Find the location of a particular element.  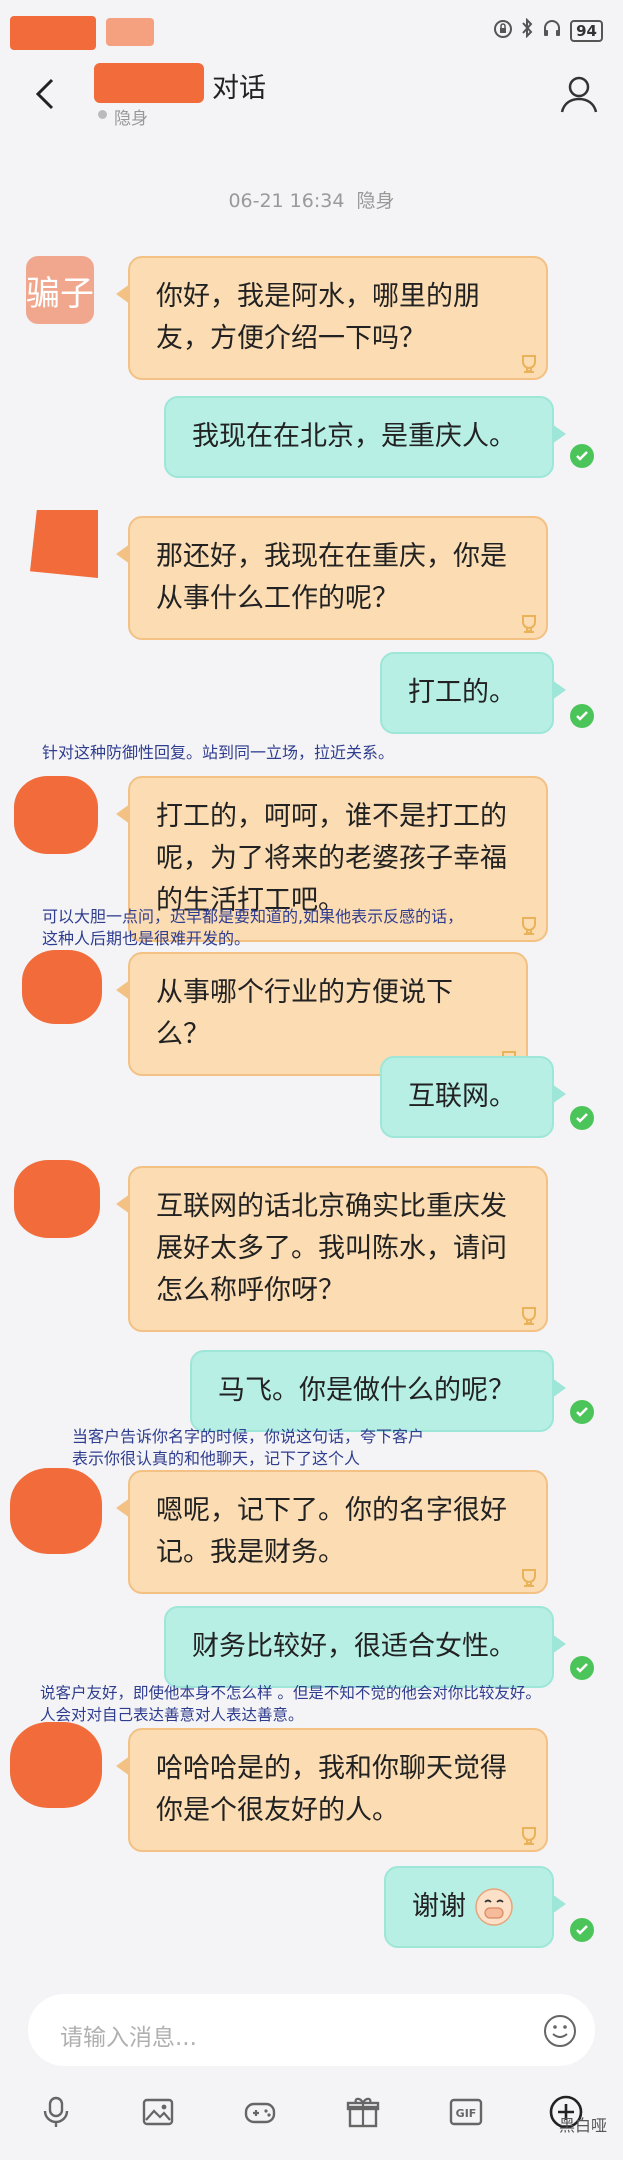

emoji-button is located at coordinates (560, 2031).